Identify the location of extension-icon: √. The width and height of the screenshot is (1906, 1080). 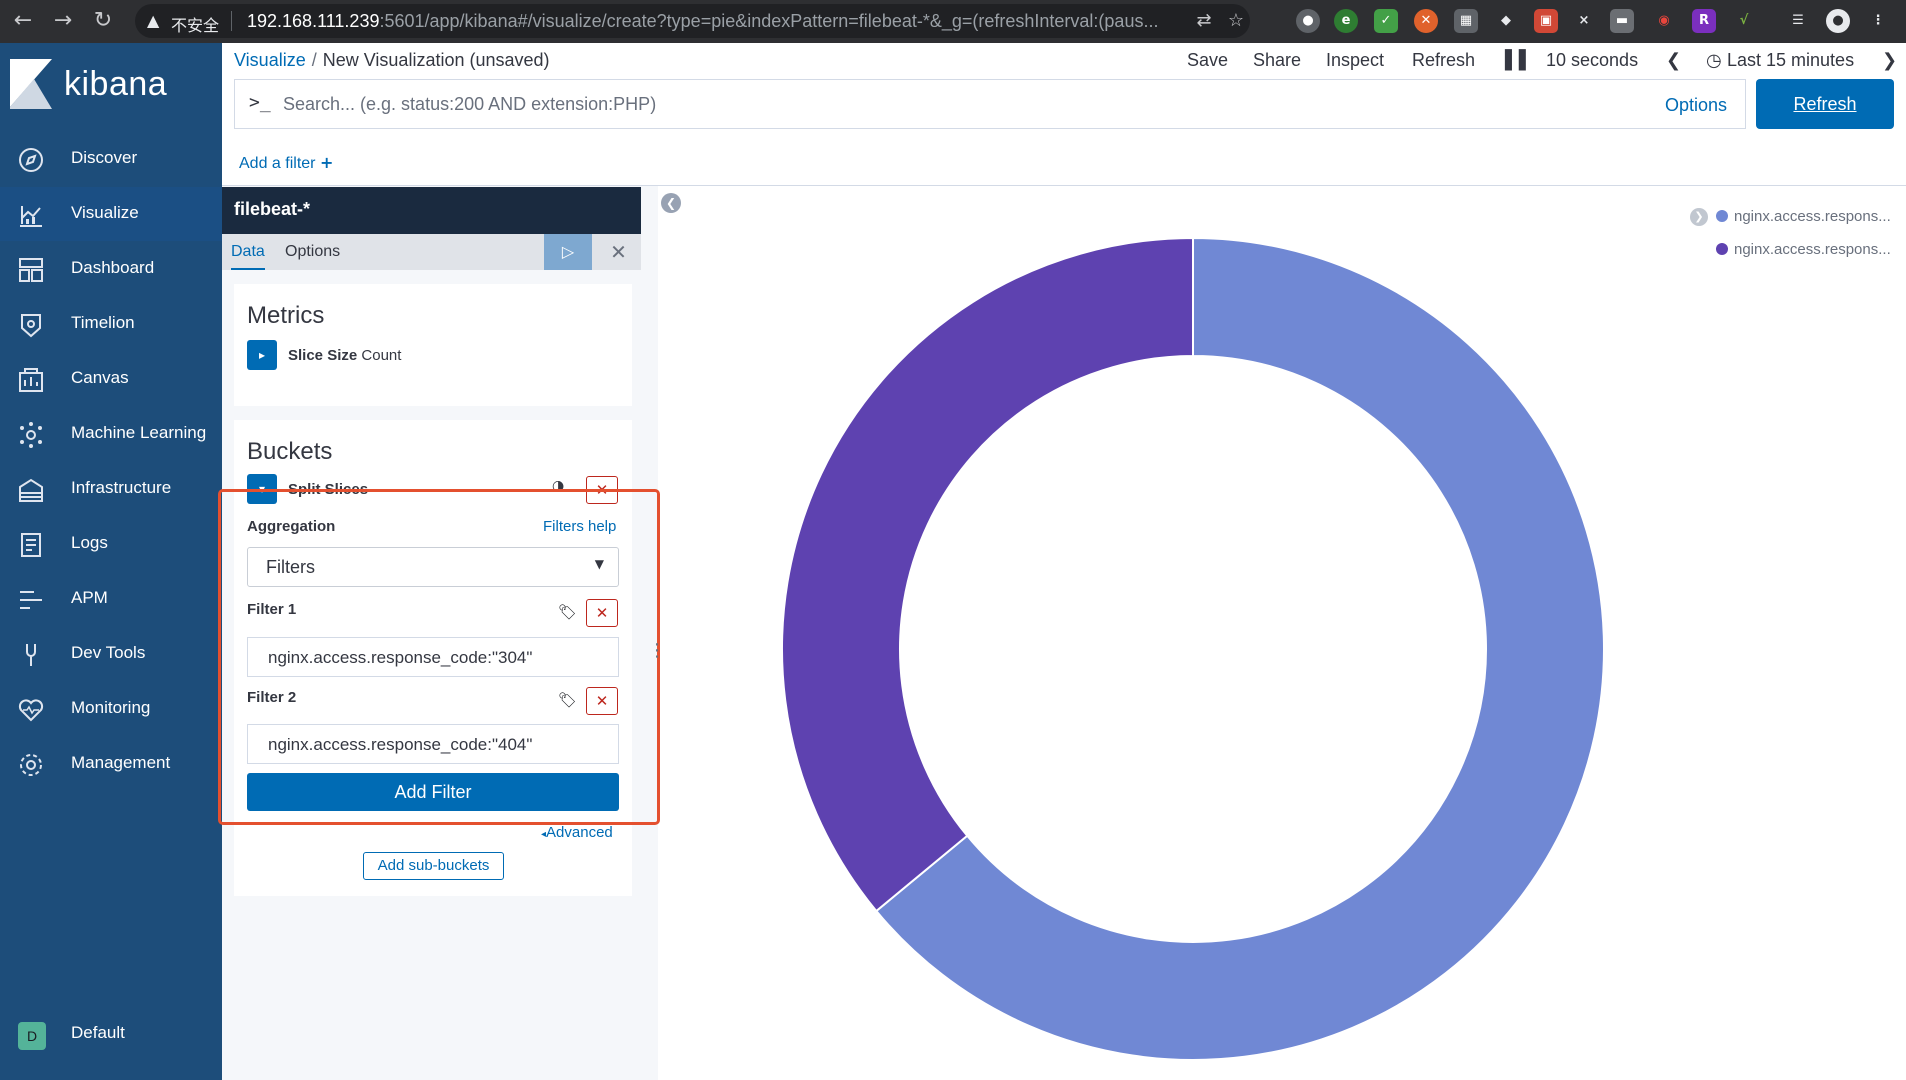
(1744, 21).